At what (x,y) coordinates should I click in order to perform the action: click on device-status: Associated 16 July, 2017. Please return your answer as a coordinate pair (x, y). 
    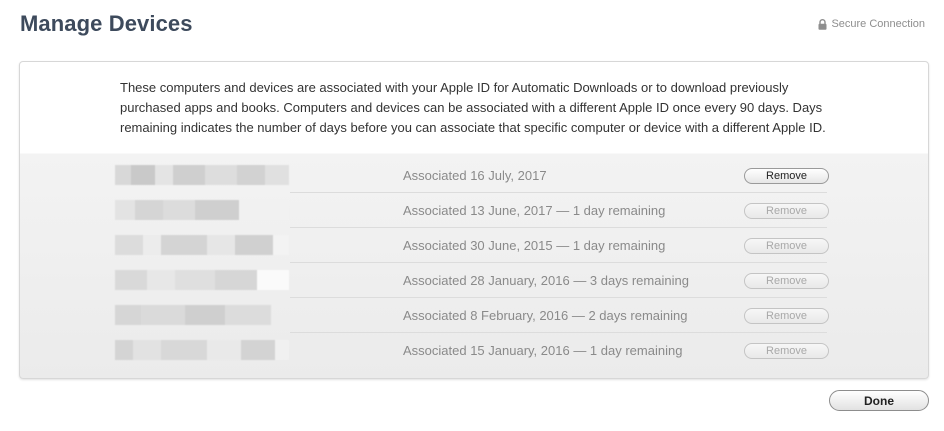
    Looking at the image, I should click on (475, 175).